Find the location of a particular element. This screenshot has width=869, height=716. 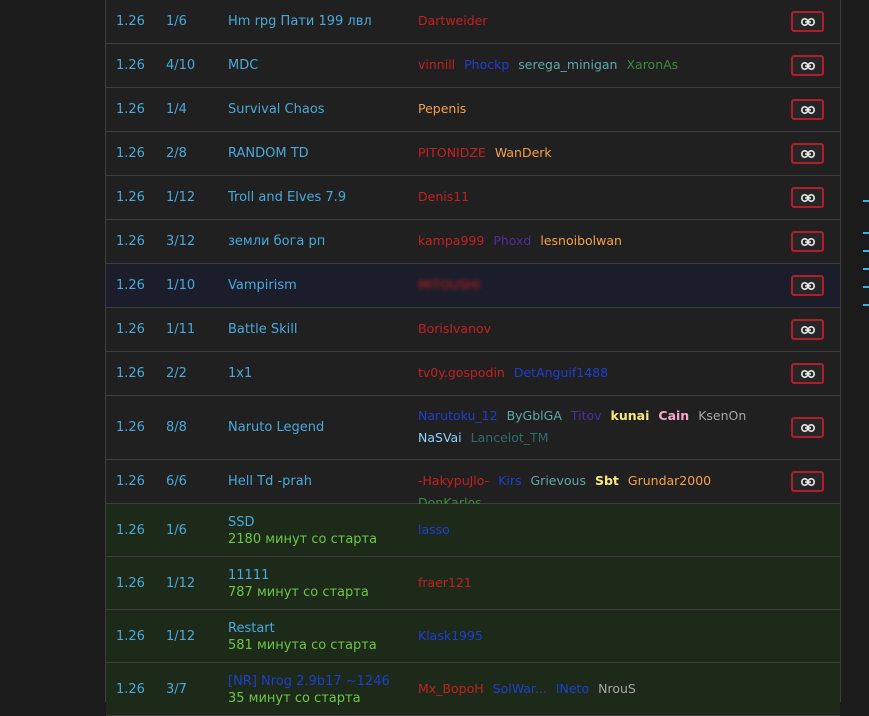

game-title: 1x1 is located at coordinates (240, 373).